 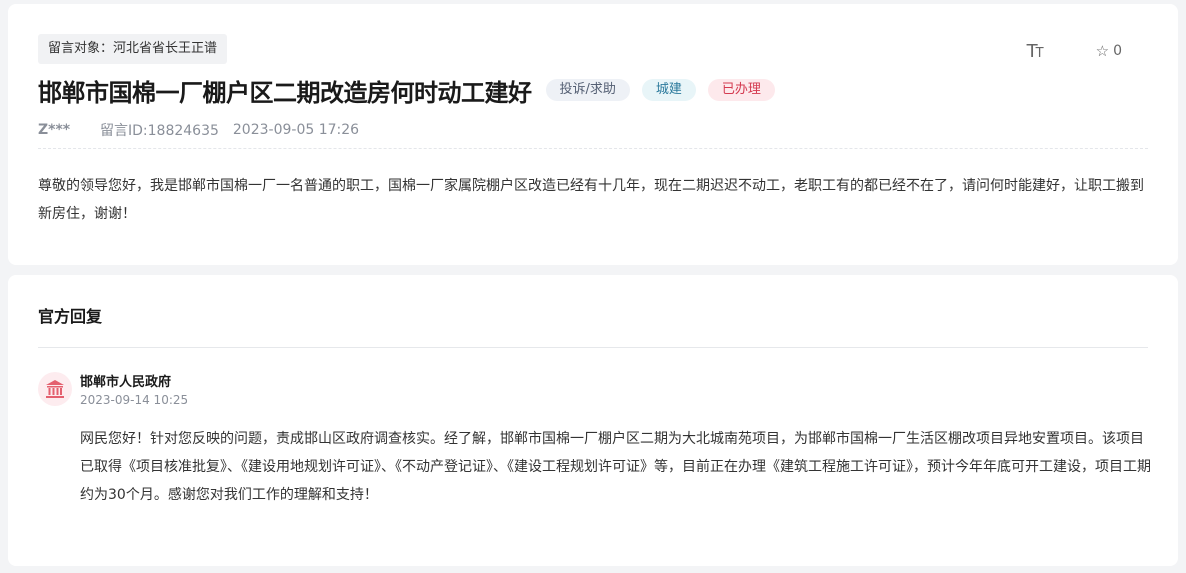 What do you see at coordinates (1074, 51) in the screenshot?
I see `message-toolbar: TT ☆ 0` at bounding box center [1074, 51].